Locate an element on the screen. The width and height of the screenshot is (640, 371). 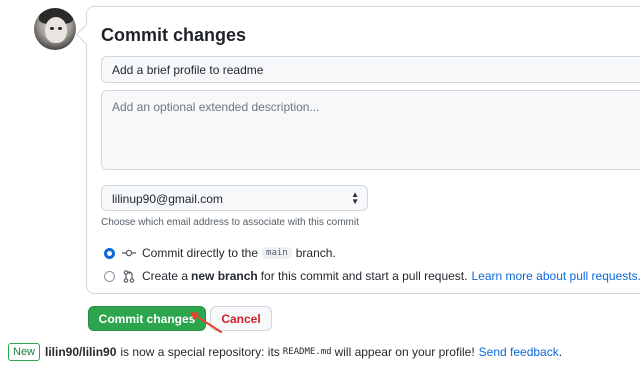
branch-name: main is located at coordinates (277, 253).